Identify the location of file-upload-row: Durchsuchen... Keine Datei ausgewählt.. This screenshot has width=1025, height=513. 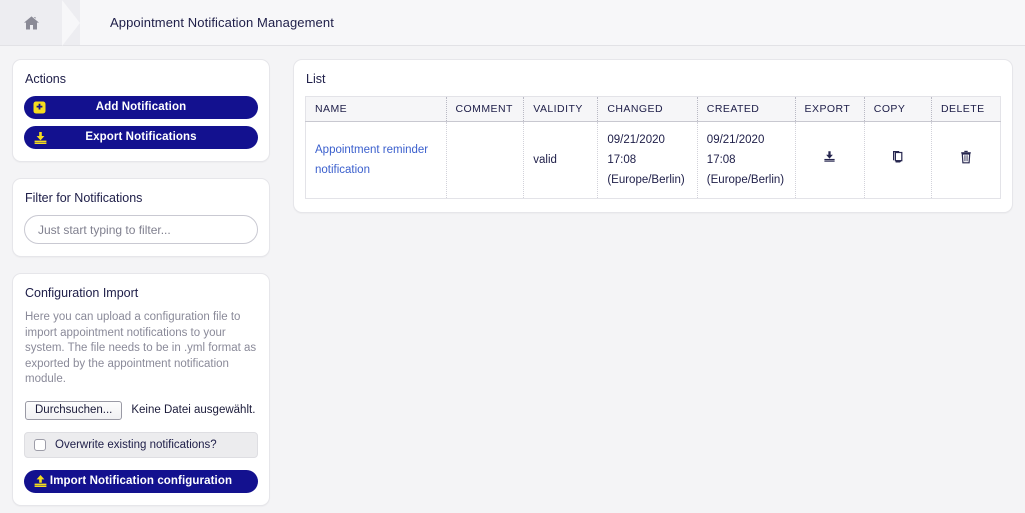
(141, 410).